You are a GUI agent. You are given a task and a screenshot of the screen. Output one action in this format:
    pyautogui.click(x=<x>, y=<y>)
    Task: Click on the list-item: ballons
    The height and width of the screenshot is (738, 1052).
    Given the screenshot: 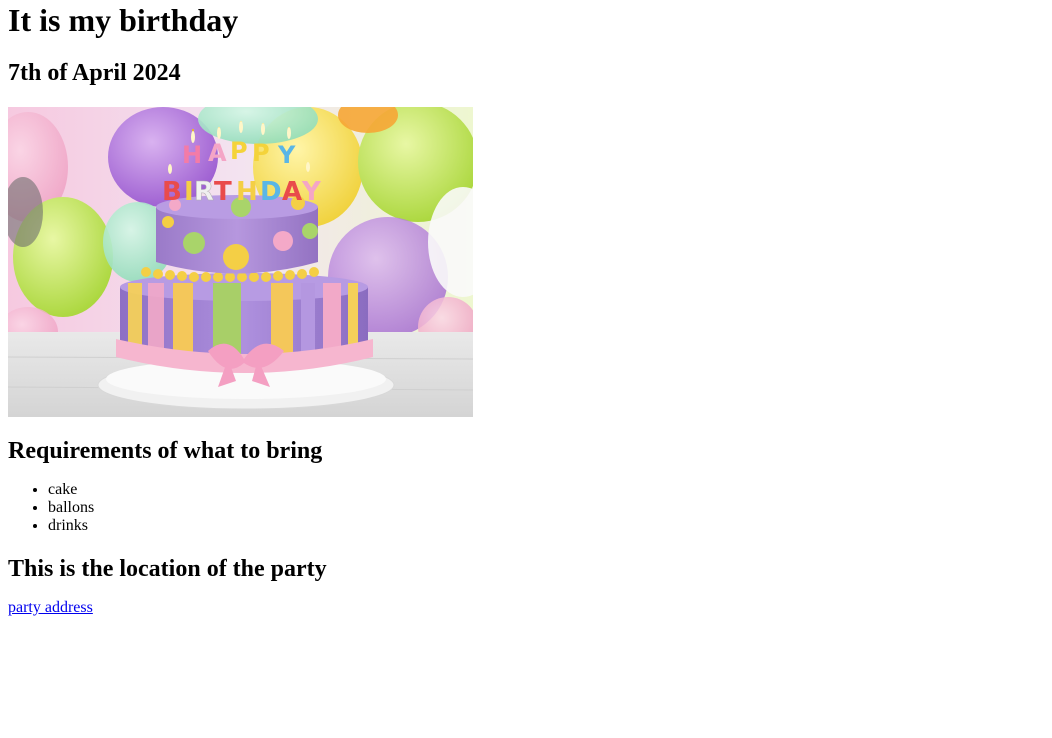 What is the action you would take?
    pyautogui.click(x=546, y=508)
    